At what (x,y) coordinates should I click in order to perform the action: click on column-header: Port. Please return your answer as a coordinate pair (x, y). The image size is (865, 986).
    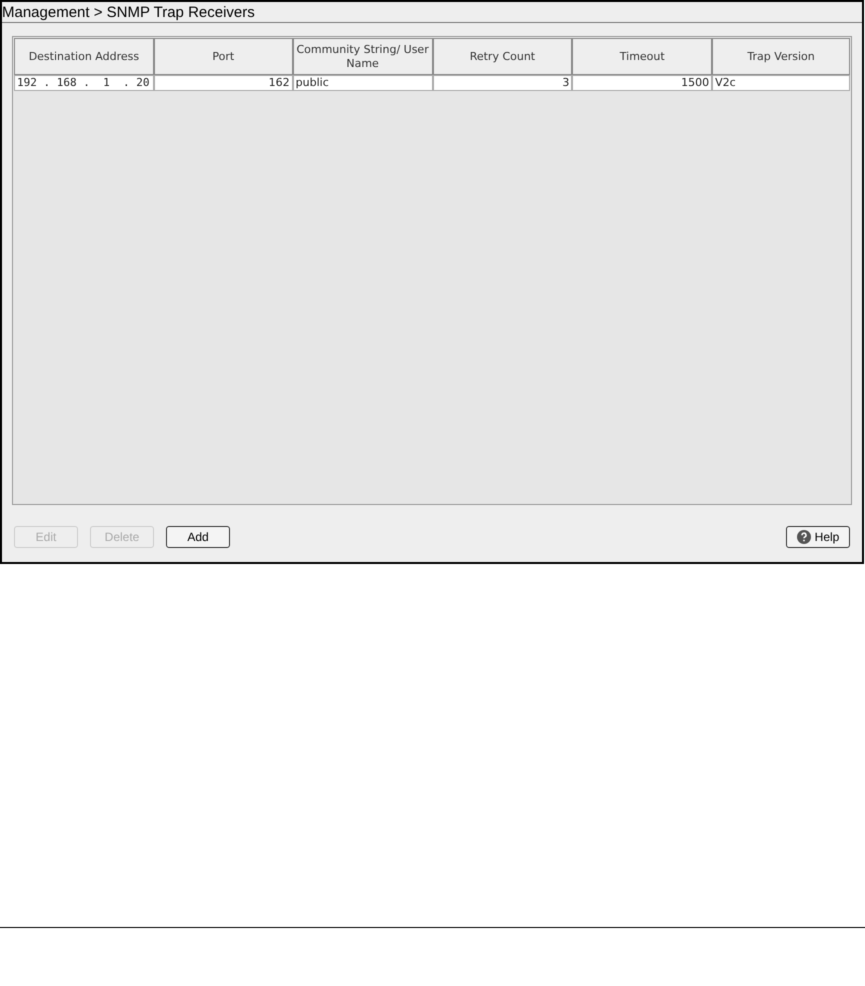
    Looking at the image, I should click on (223, 56).